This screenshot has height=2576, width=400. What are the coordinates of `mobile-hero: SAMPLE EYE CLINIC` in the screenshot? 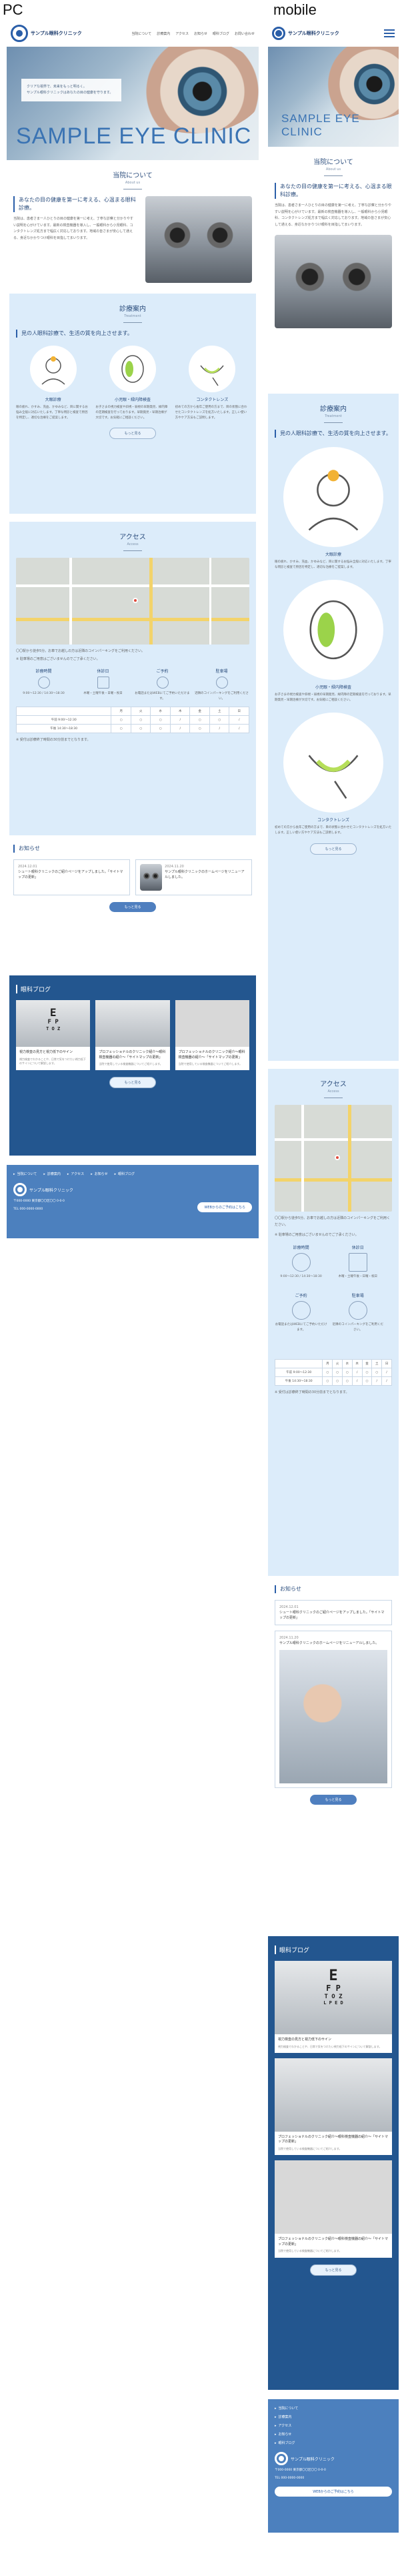 It's located at (333, 97).